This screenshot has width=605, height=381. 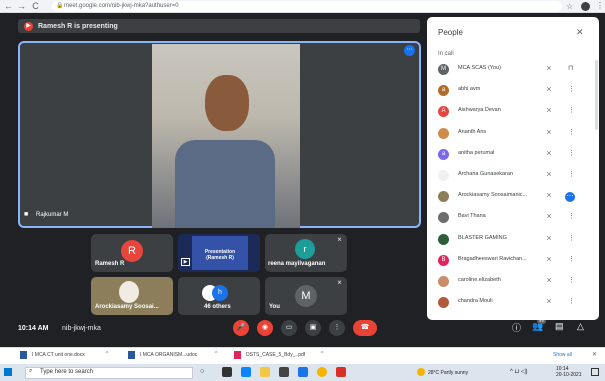 I want to click on chat-icon: ▤, so click(x=559, y=326).